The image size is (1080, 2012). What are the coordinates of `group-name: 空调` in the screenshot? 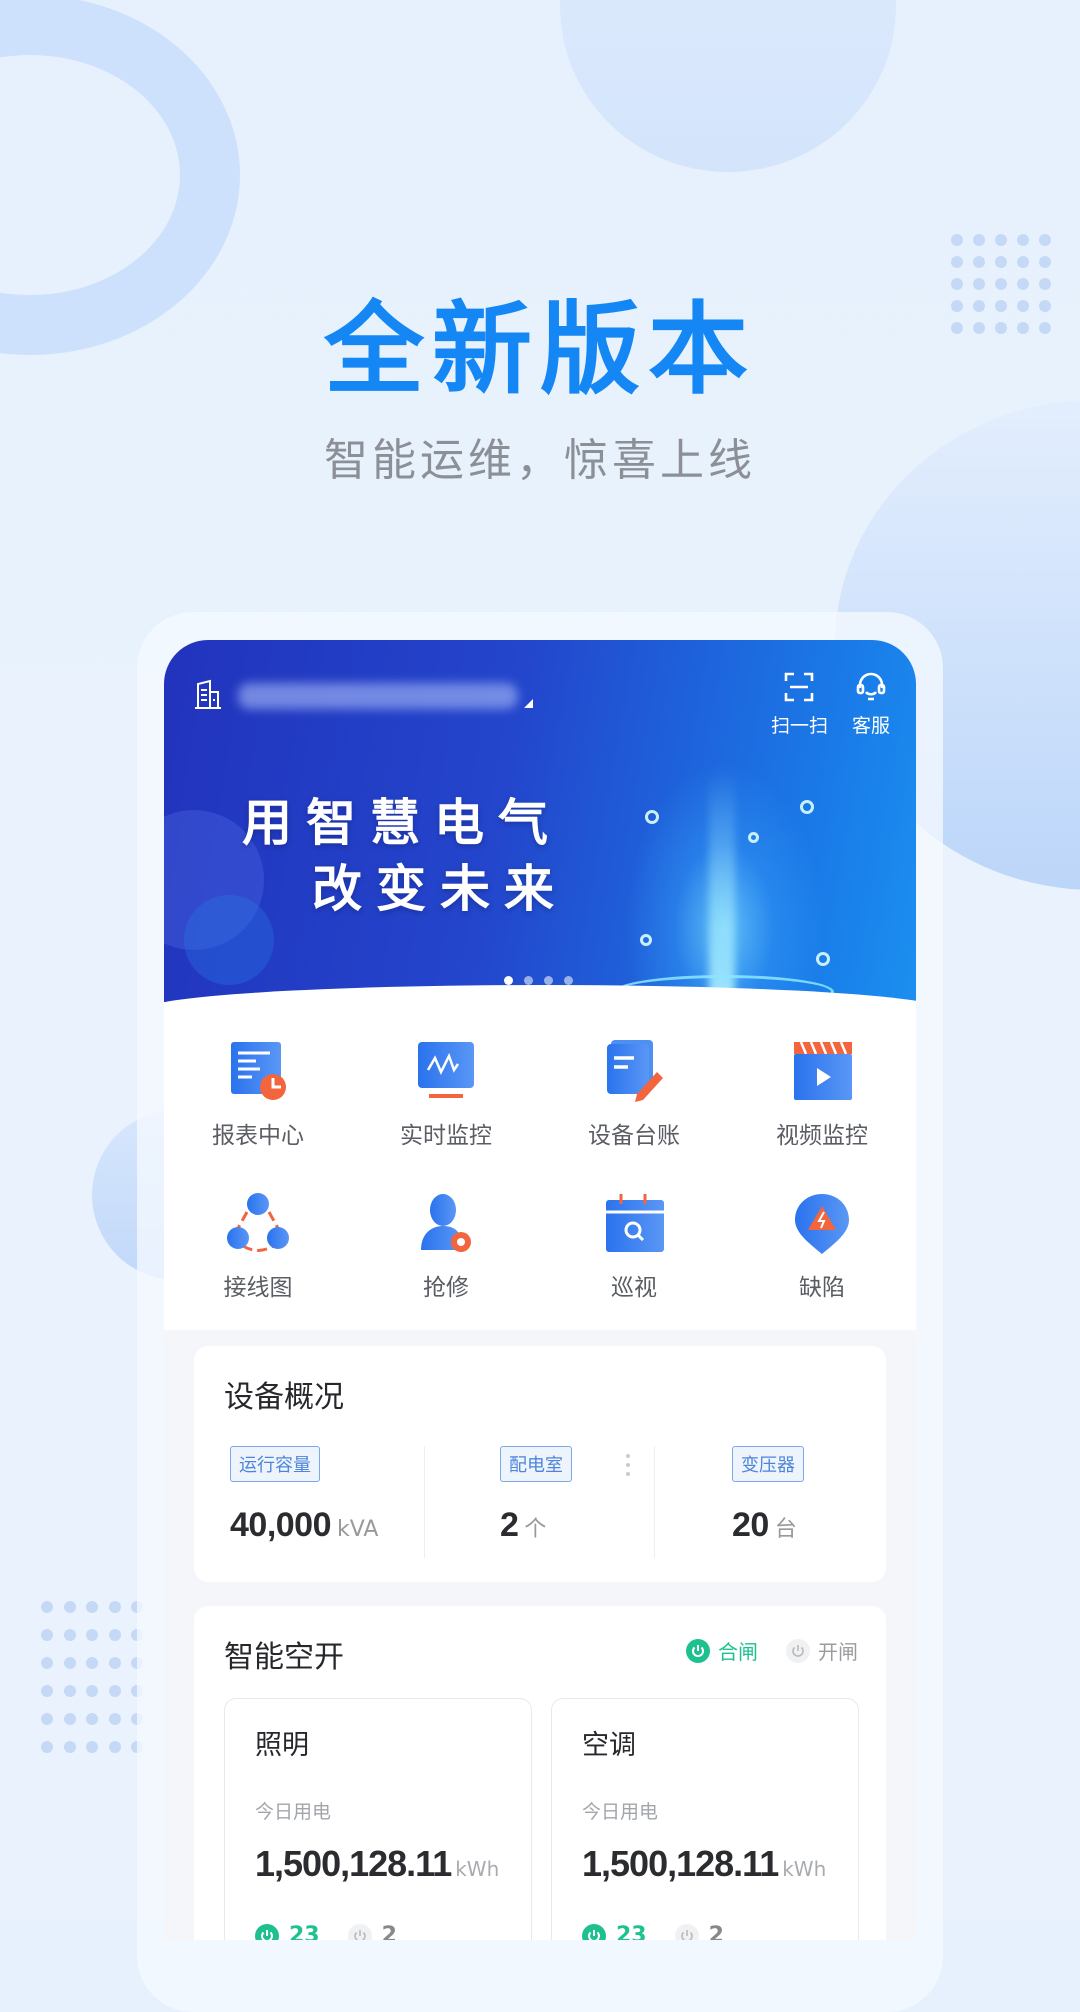 It's located at (609, 1745).